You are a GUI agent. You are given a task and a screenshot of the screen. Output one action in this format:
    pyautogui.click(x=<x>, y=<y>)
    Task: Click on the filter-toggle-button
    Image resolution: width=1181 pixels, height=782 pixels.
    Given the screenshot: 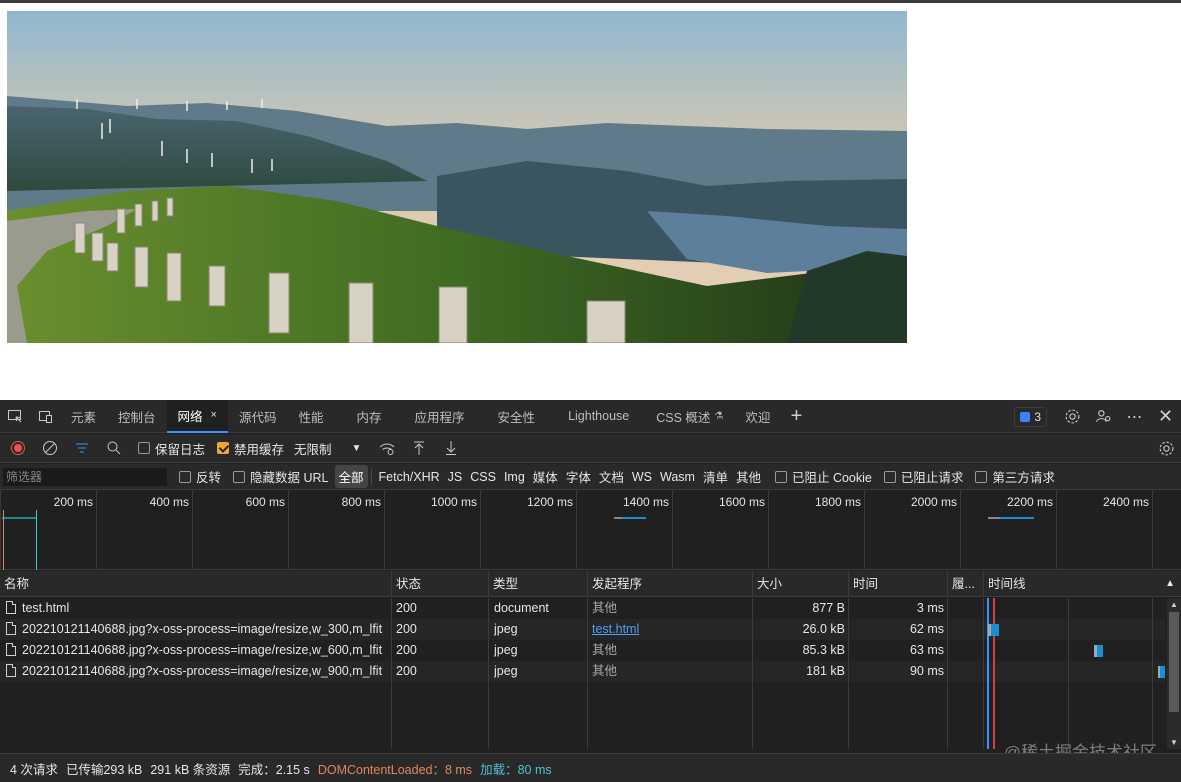 What is the action you would take?
    pyautogui.click(x=82, y=448)
    